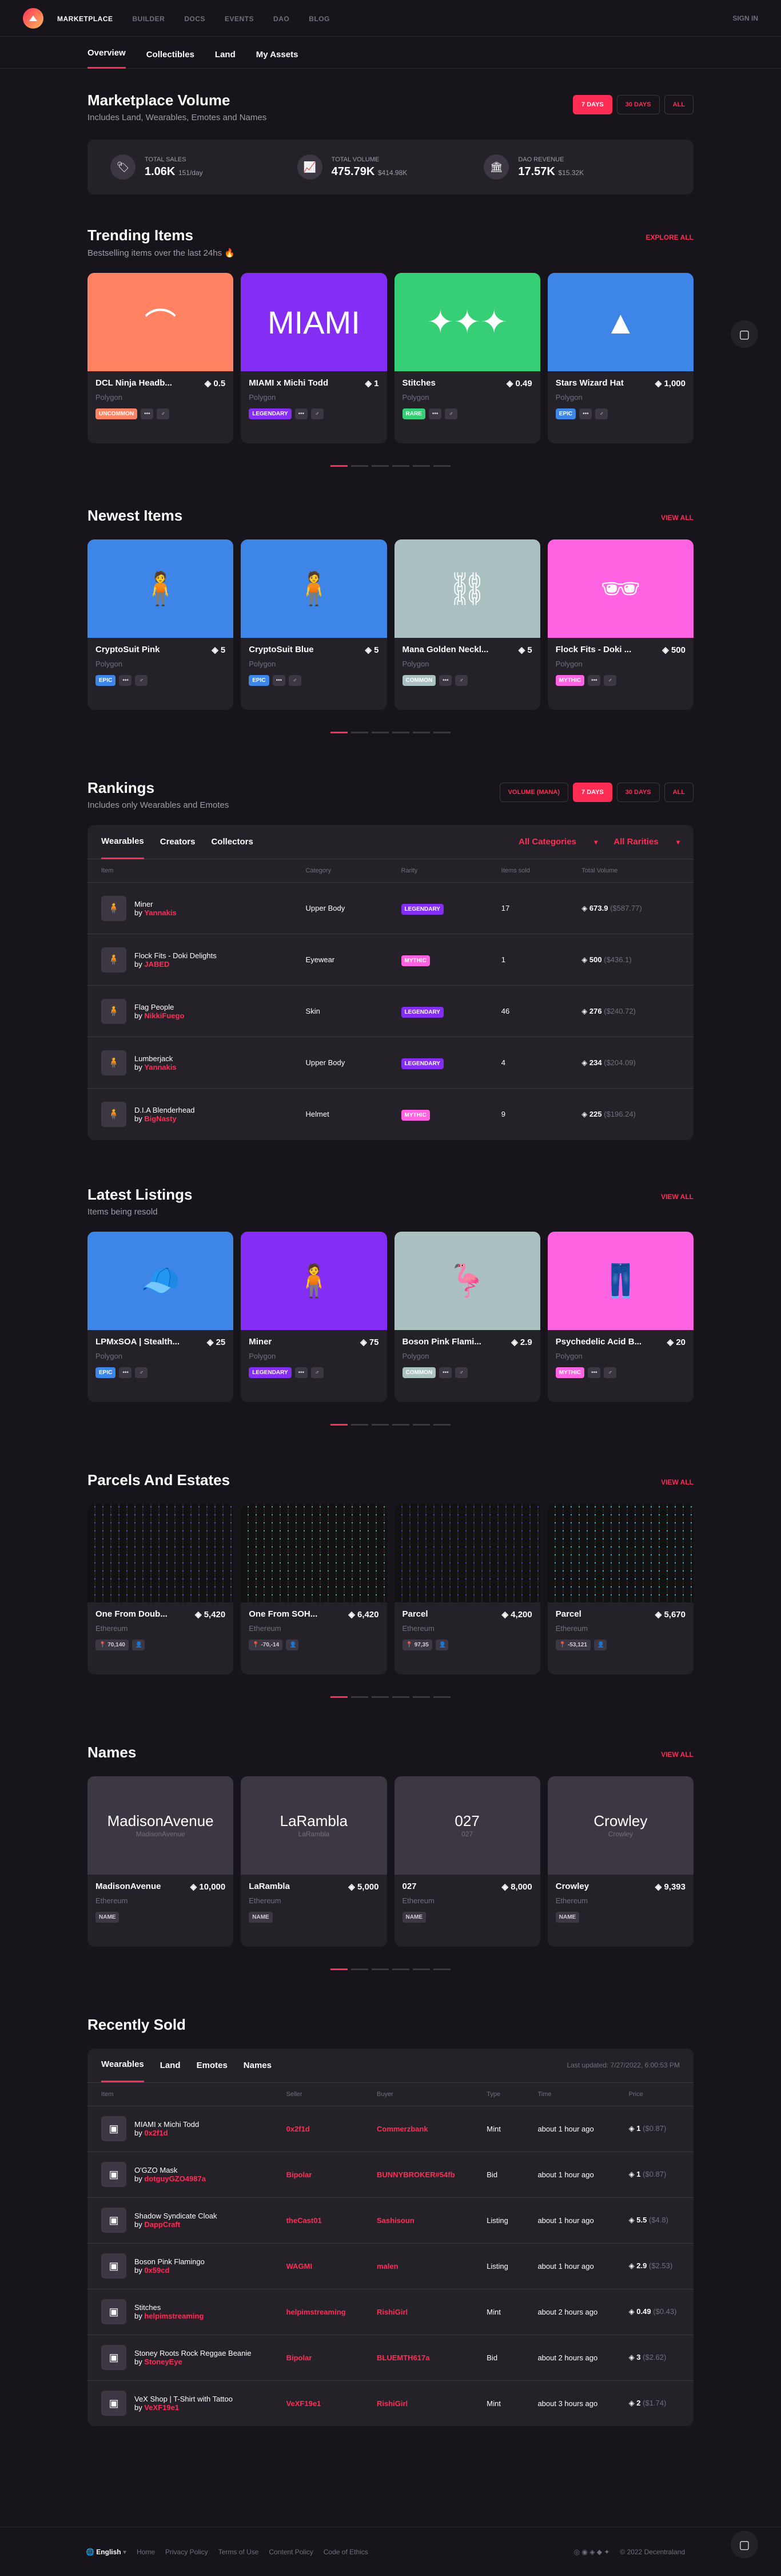 This screenshot has height=2576, width=781. What do you see at coordinates (417, 2357) in the screenshot?
I see `buyer-cell: BLUEMTH617a` at bounding box center [417, 2357].